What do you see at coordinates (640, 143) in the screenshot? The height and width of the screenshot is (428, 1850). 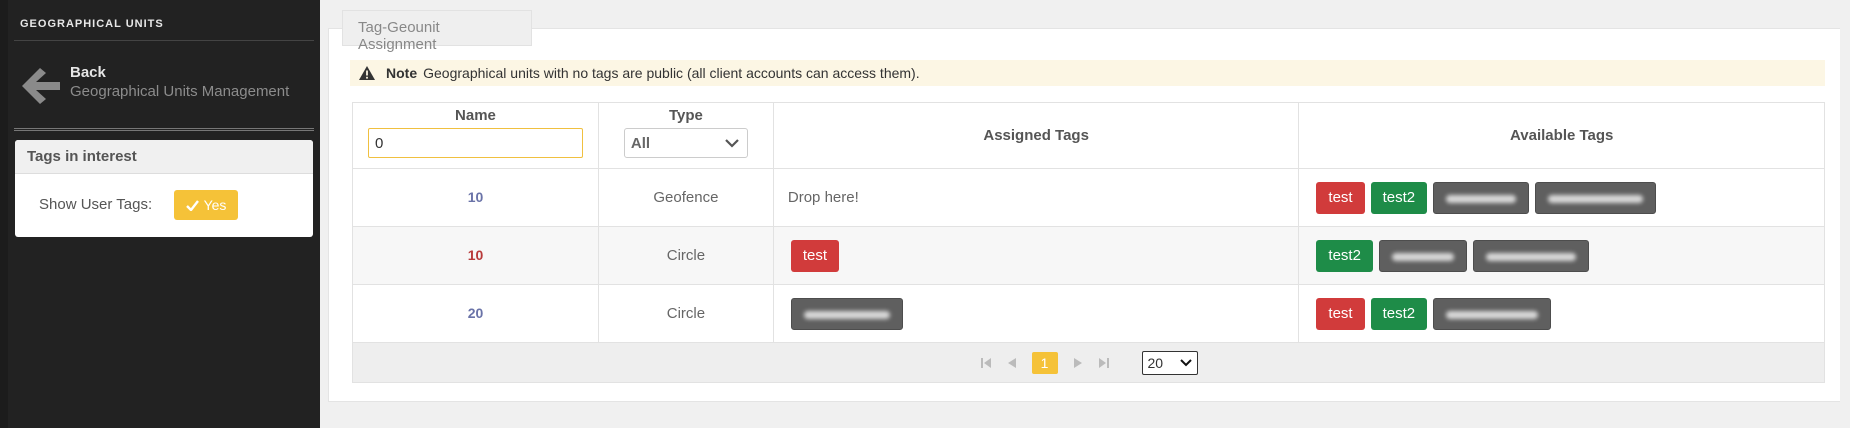 I see `type-filter-value: All` at bounding box center [640, 143].